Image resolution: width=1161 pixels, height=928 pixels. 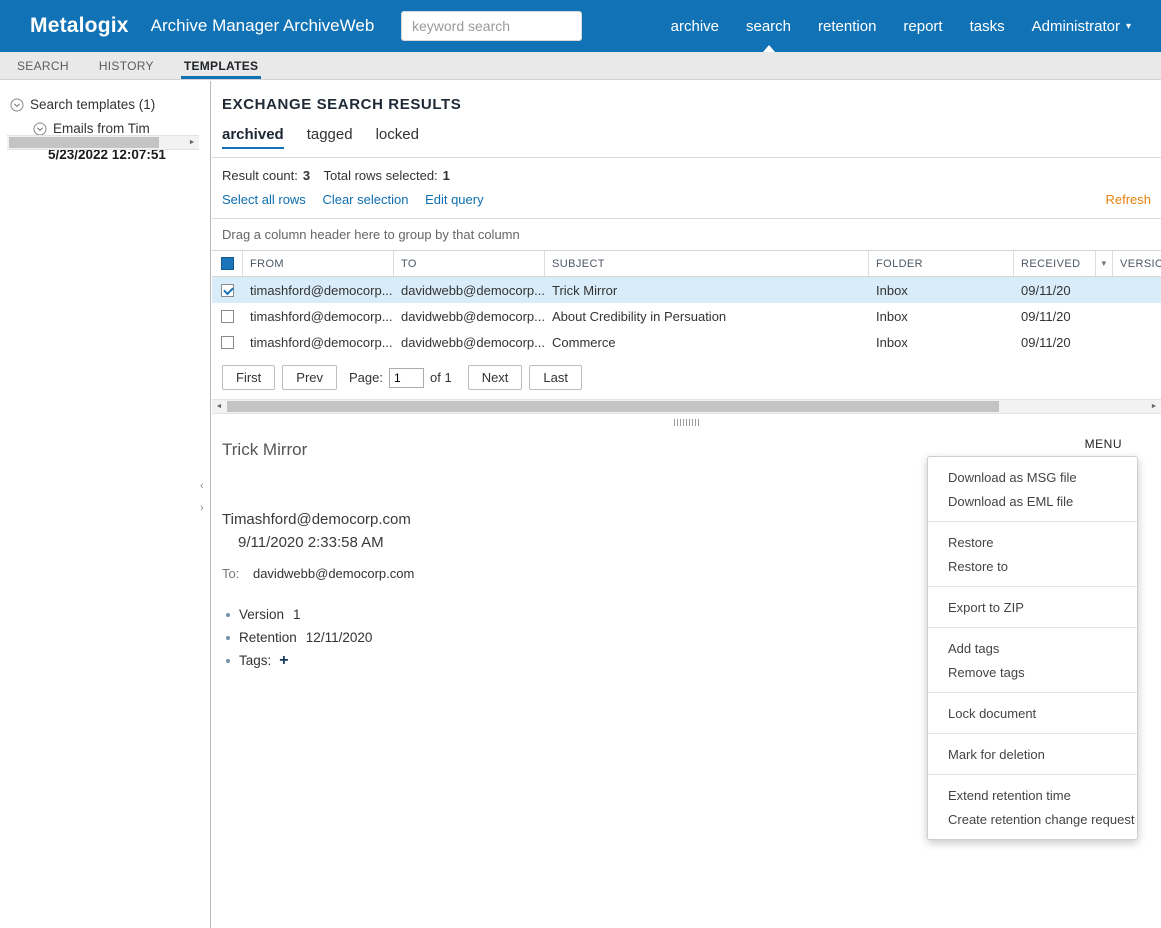 I want to click on tab-search: SEARCH, so click(x=43, y=65).